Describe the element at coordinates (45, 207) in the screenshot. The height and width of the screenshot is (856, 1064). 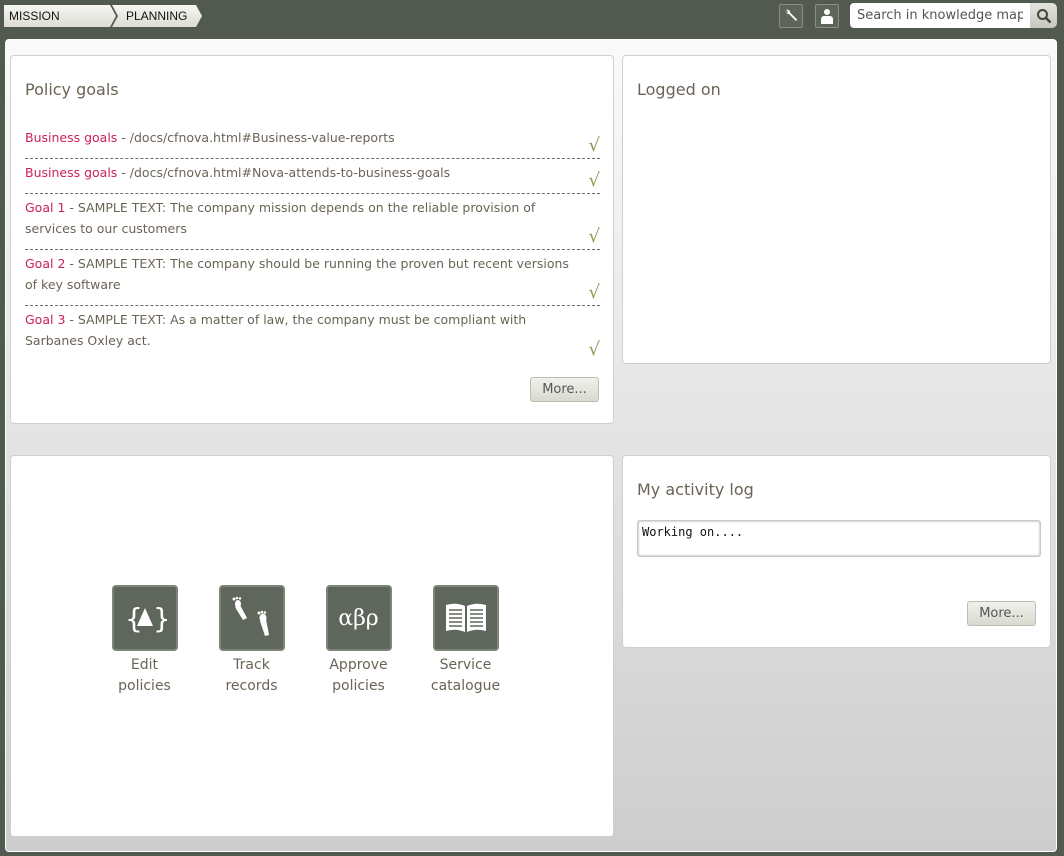
I see `goal-tag: Goal 1` at that location.